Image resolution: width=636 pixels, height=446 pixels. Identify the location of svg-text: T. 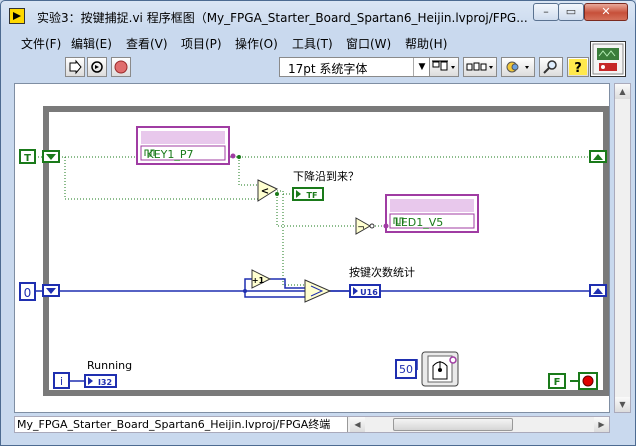
(27, 158).